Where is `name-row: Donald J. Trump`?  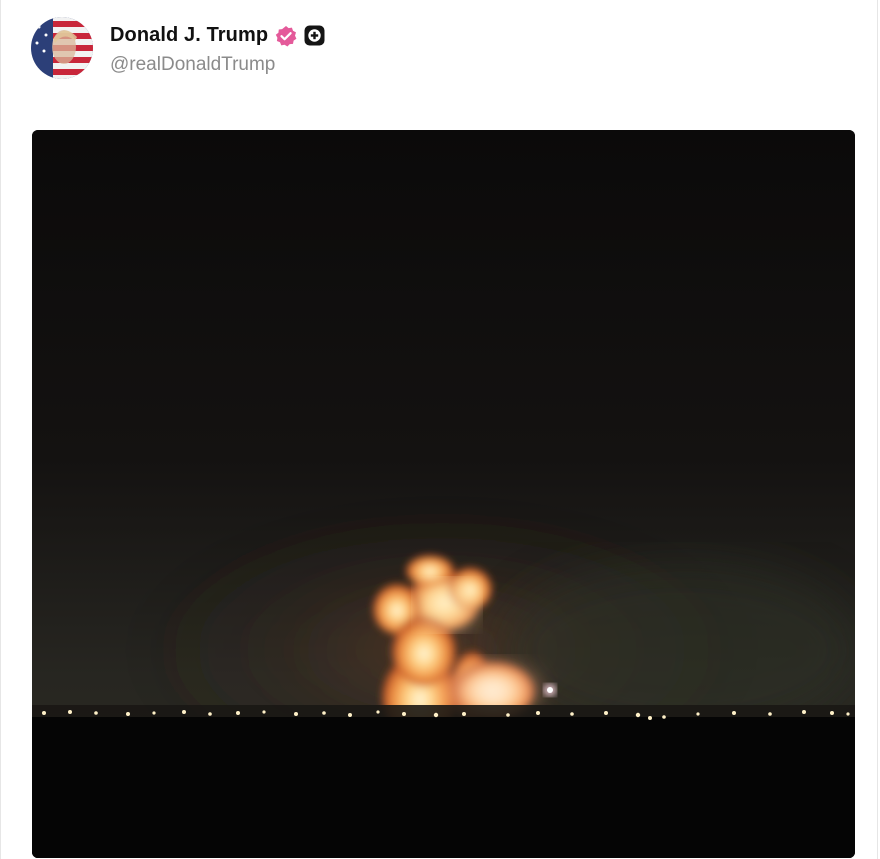 name-row: Donald J. Trump is located at coordinates (217, 36).